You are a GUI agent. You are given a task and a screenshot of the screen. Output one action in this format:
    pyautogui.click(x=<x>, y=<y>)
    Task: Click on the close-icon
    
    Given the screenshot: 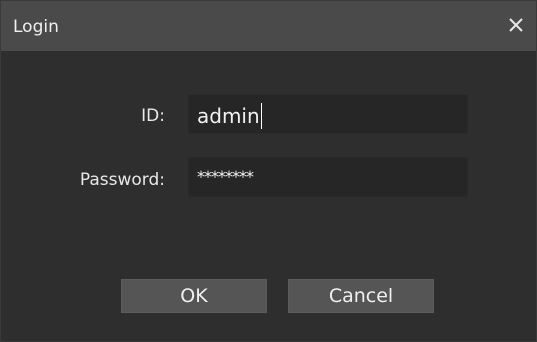 What is the action you would take?
    pyautogui.click(x=516, y=25)
    